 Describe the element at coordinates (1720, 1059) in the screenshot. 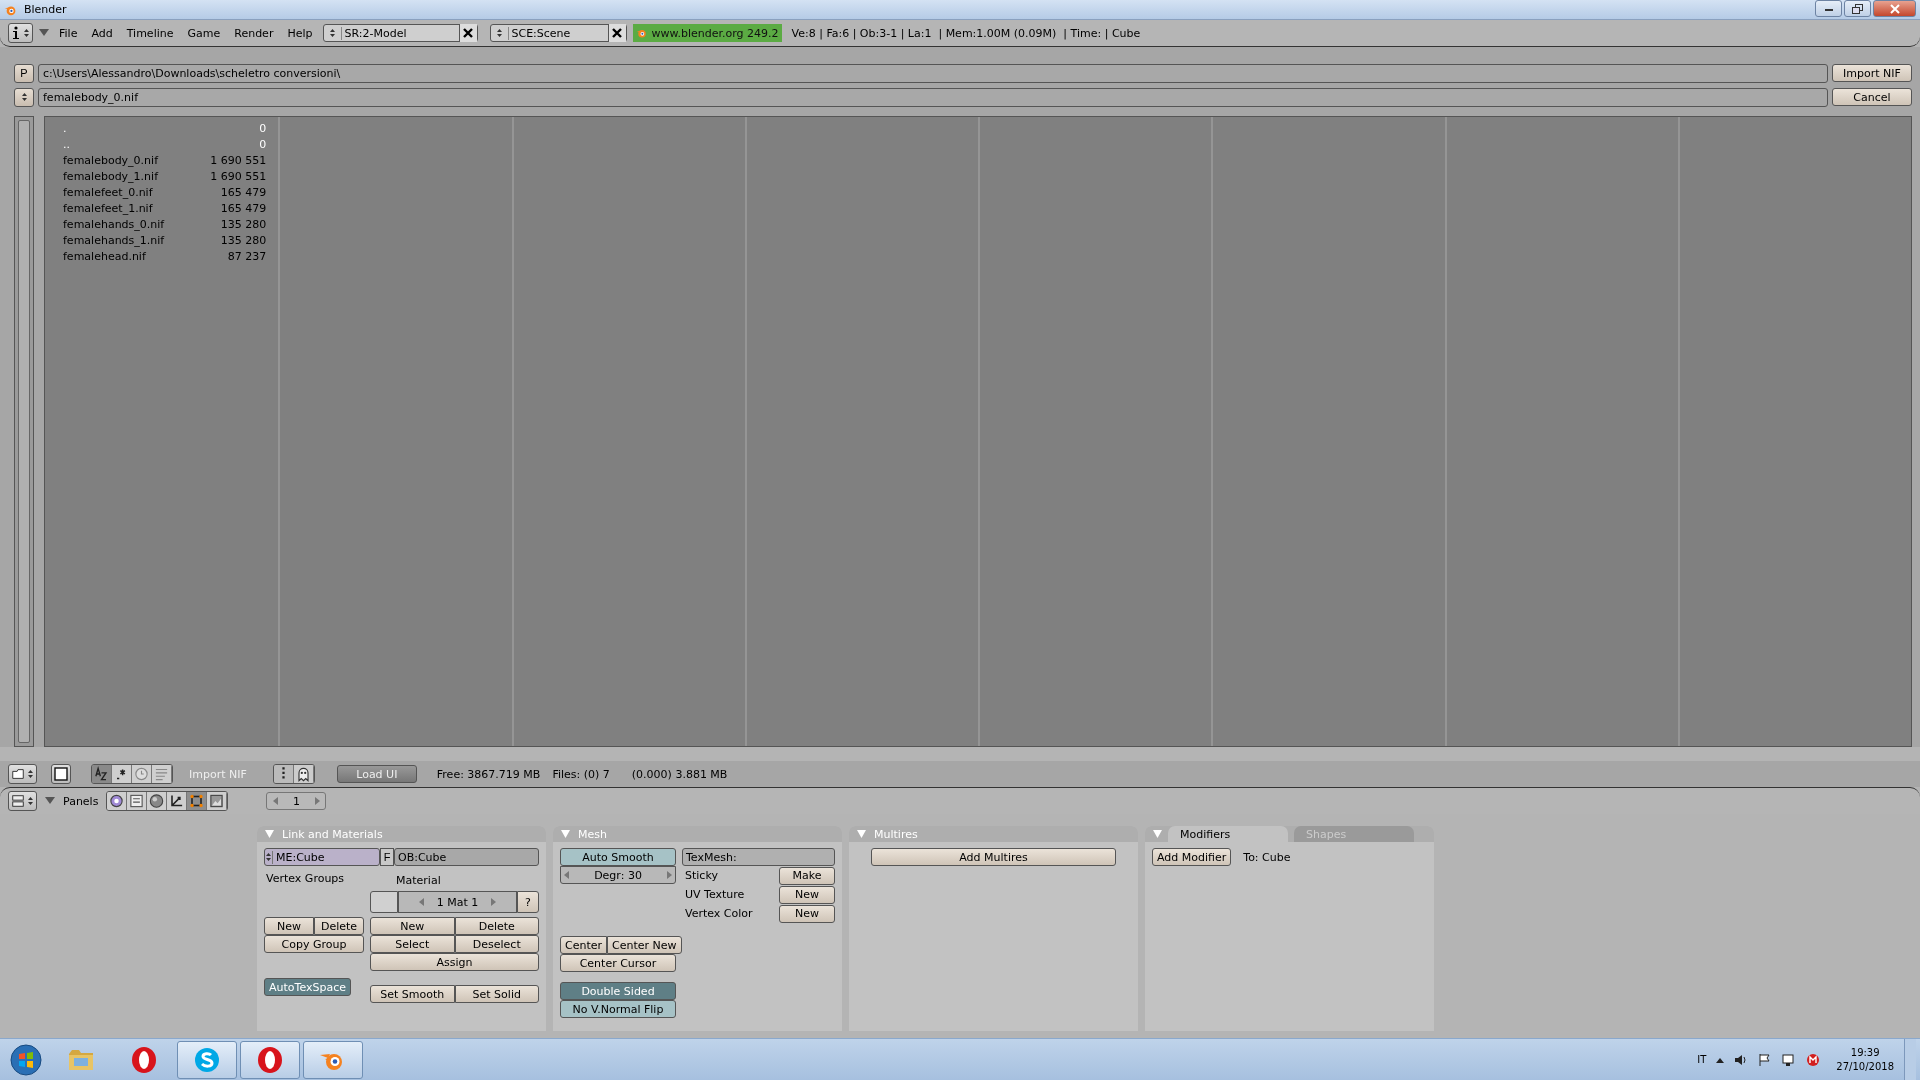

I see `show-hidden-icons` at that location.